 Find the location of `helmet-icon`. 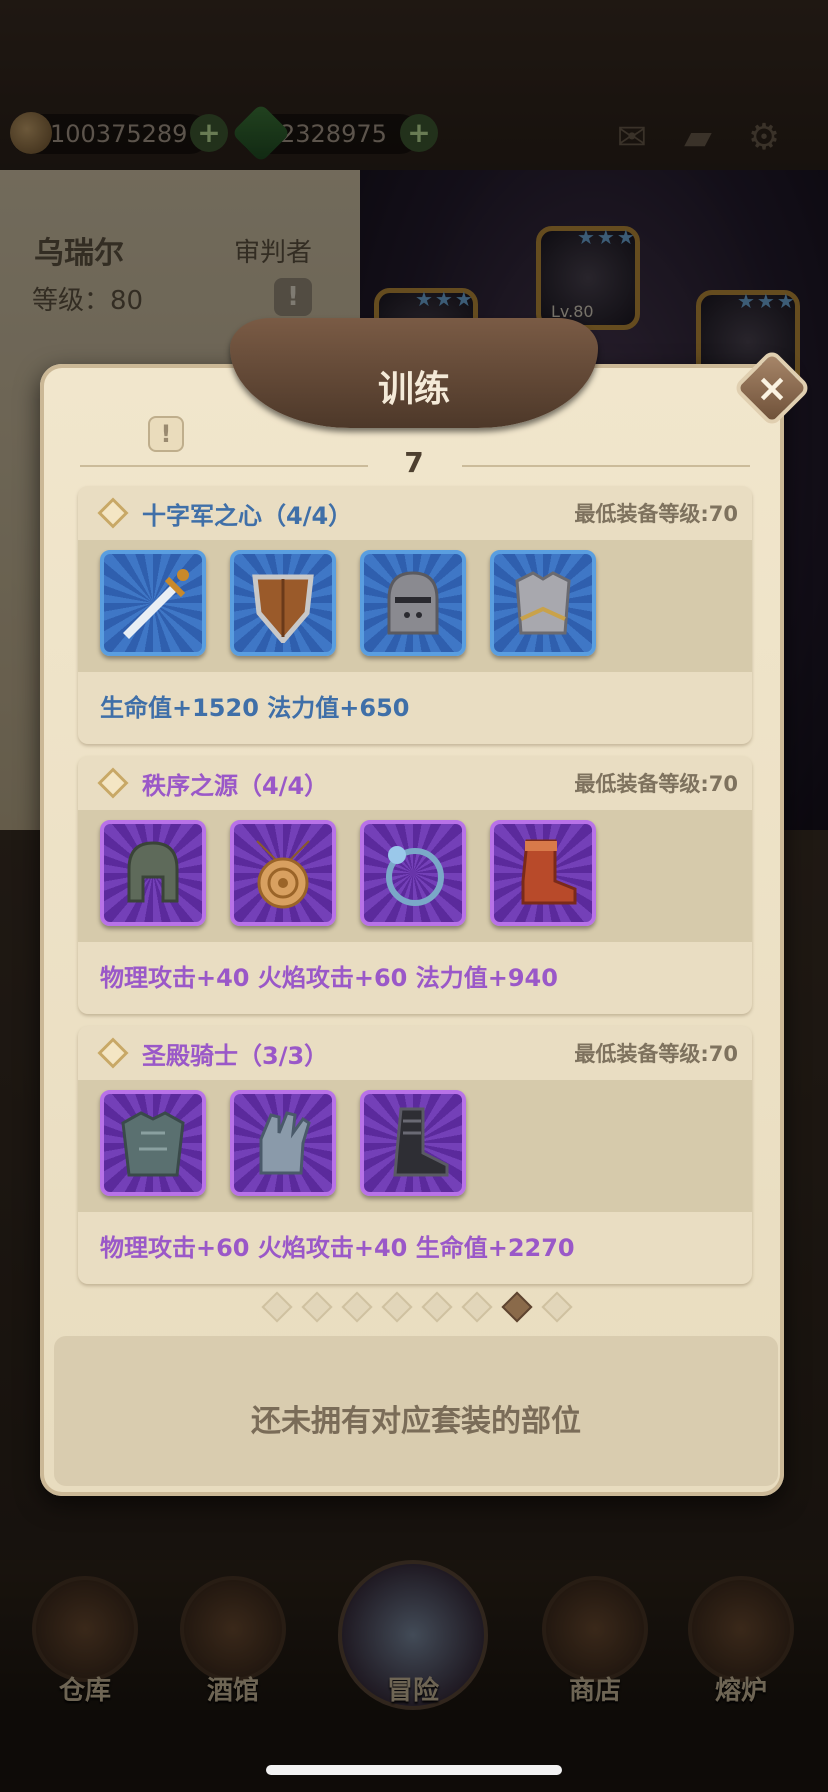

helmet-icon is located at coordinates (153, 873).